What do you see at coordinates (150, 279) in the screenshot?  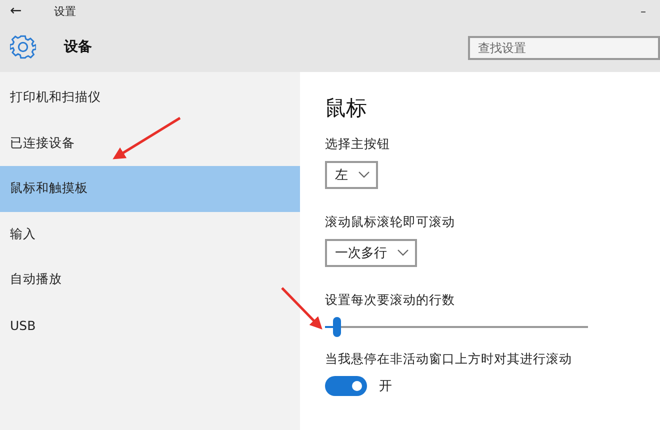 I see `sidebar-item: 自动播放` at bounding box center [150, 279].